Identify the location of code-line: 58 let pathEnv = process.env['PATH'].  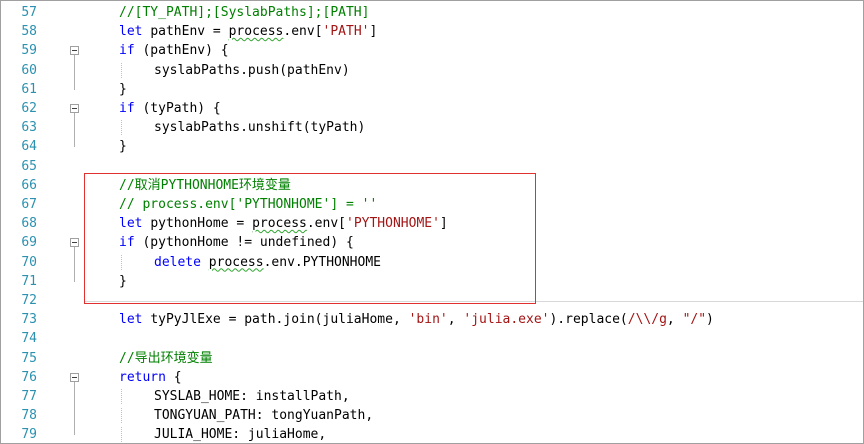
(432, 31).